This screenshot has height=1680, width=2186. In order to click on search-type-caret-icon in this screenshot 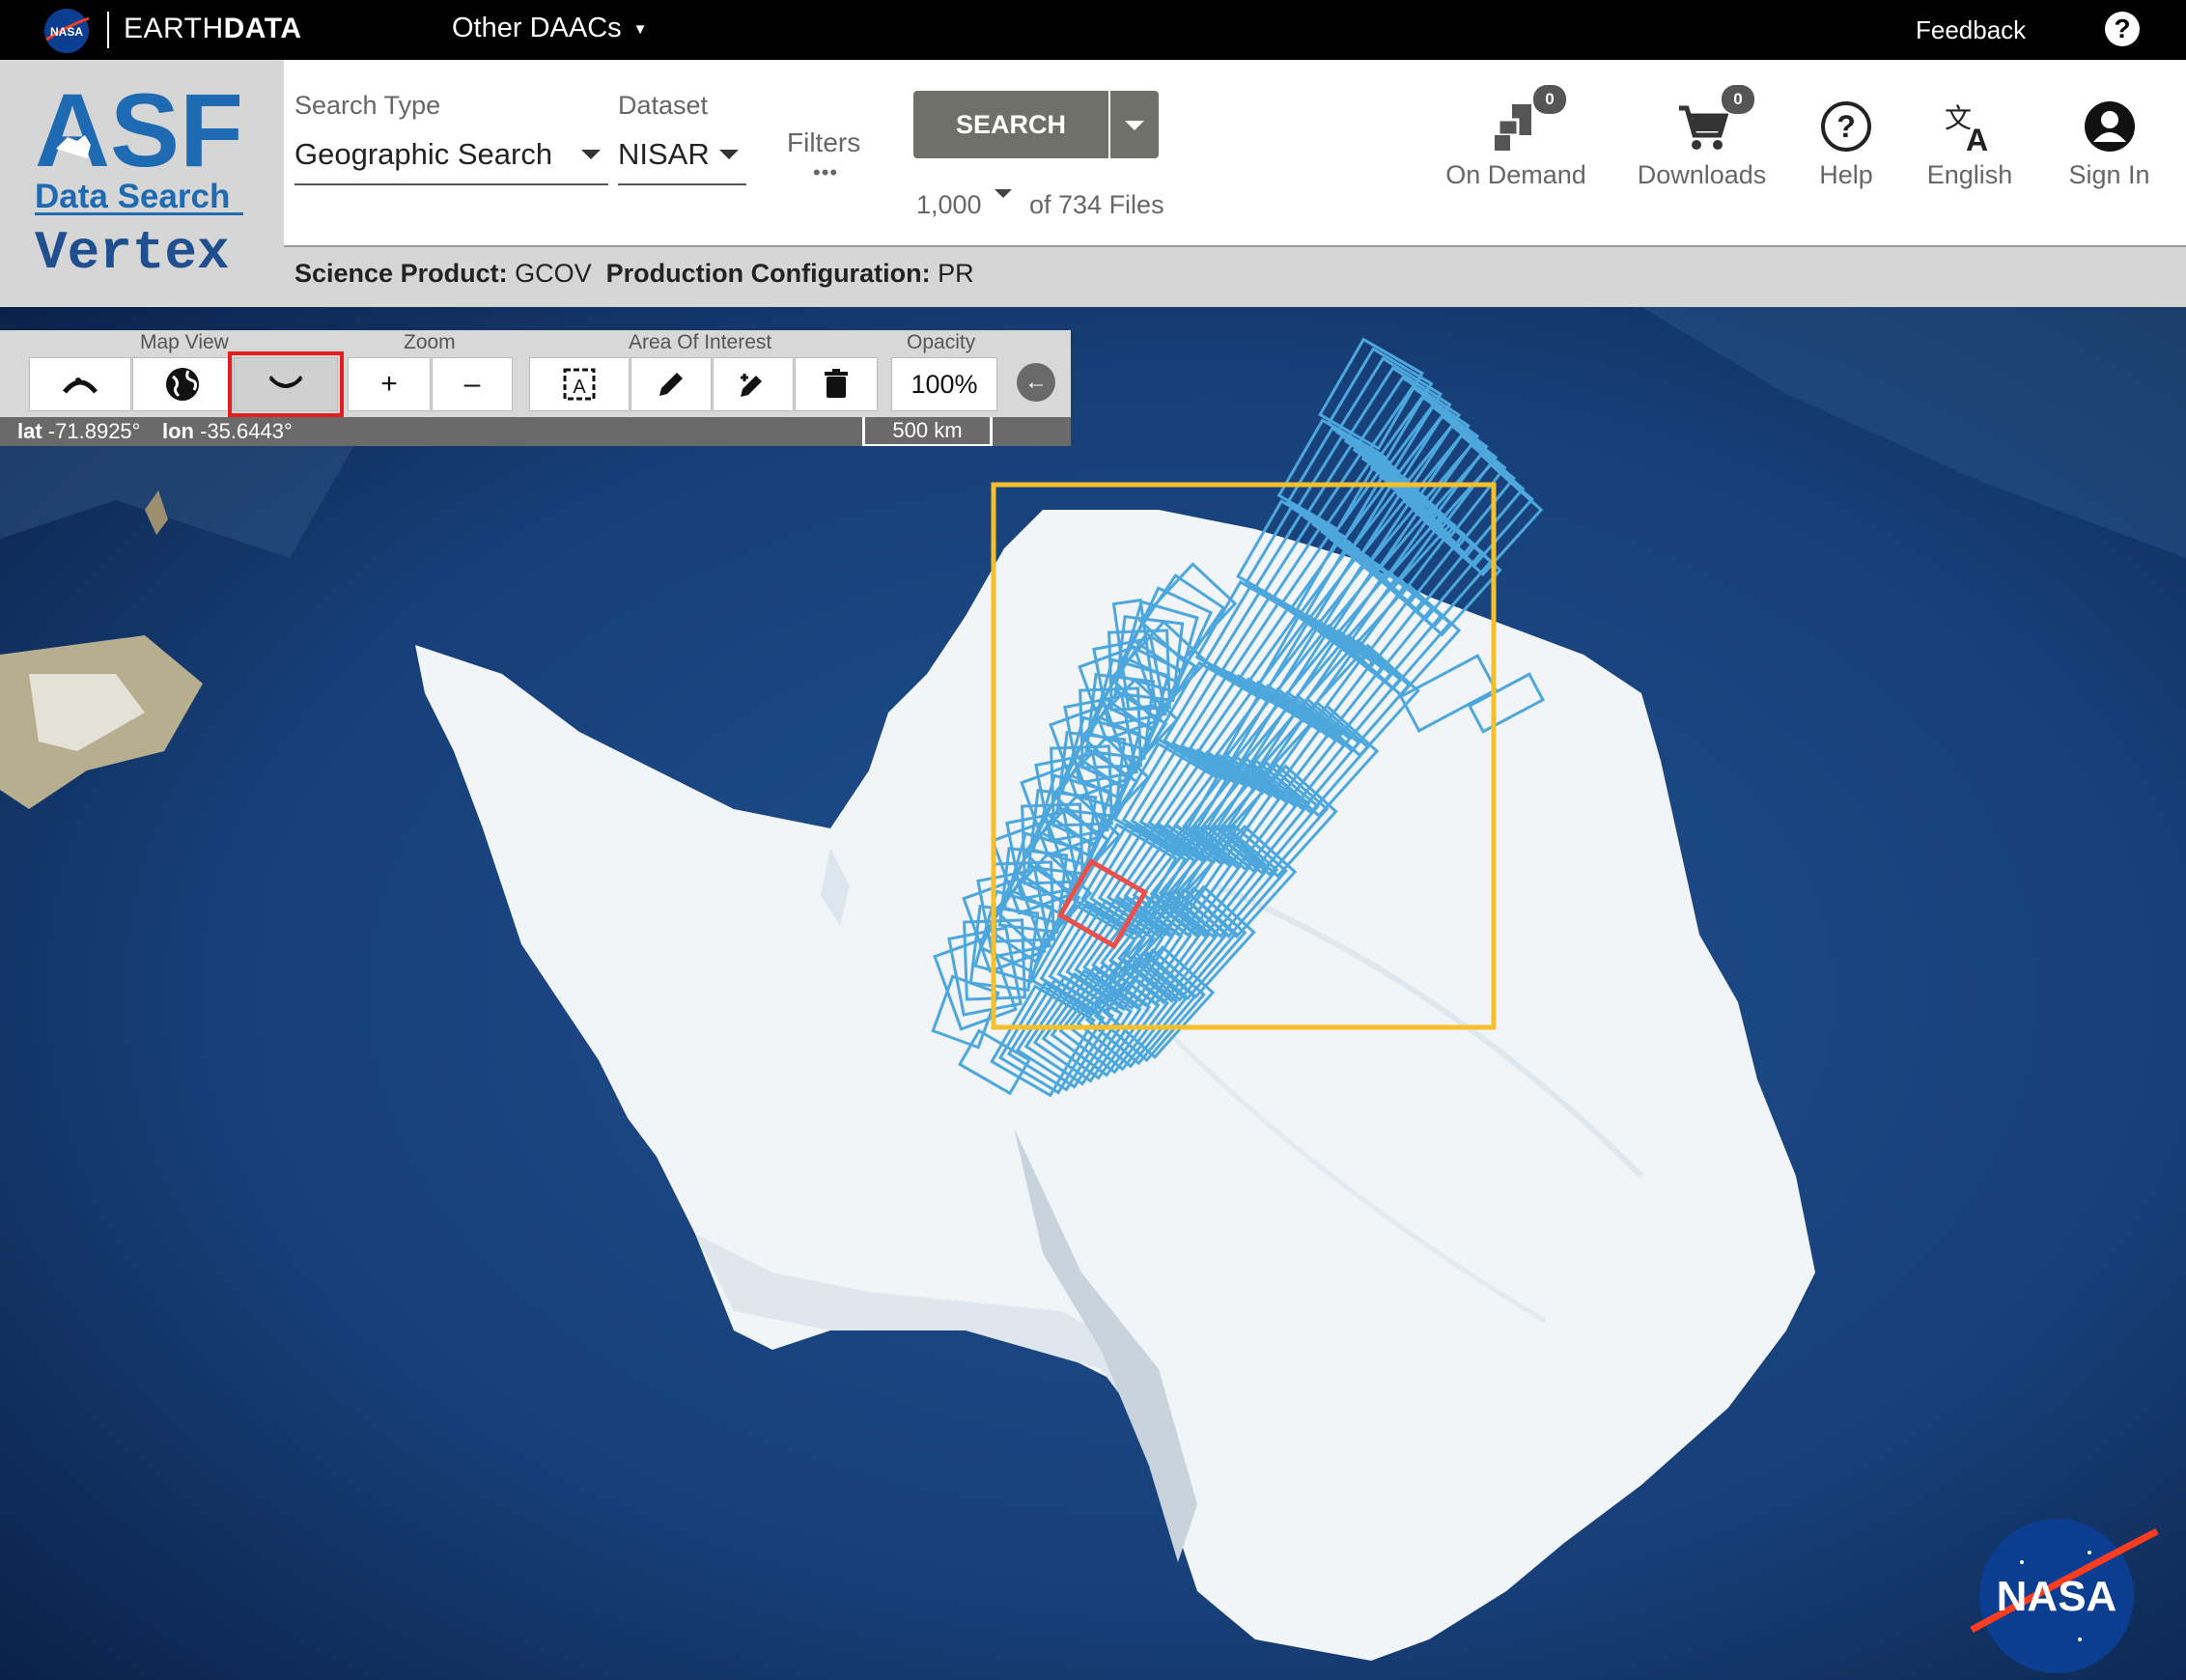, I will do `click(591, 155)`.